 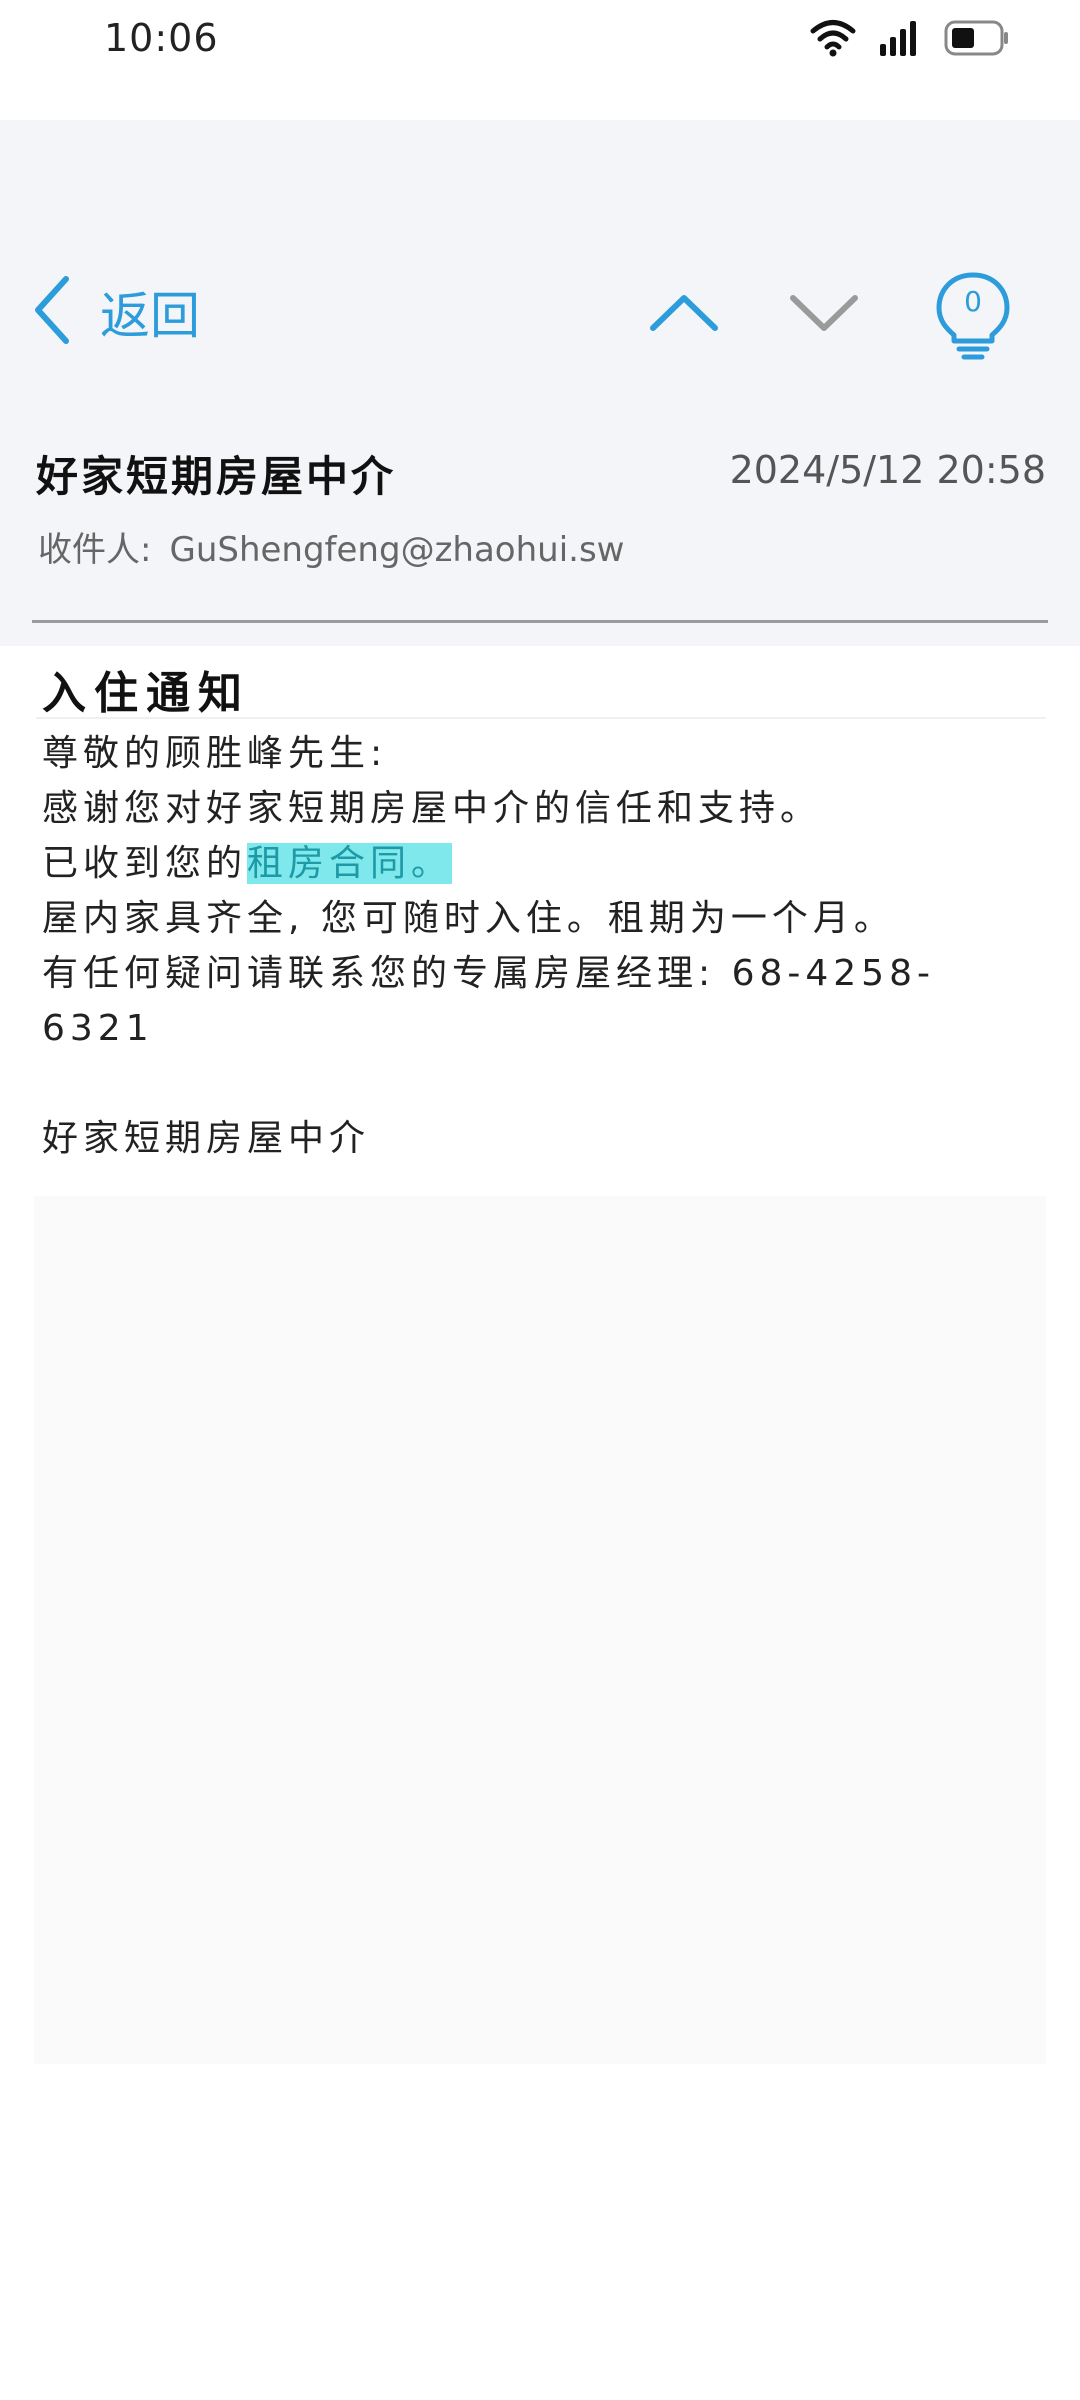 What do you see at coordinates (887, 470) in the screenshot?
I see `mail-date: 2024/5/12 20:58` at bounding box center [887, 470].